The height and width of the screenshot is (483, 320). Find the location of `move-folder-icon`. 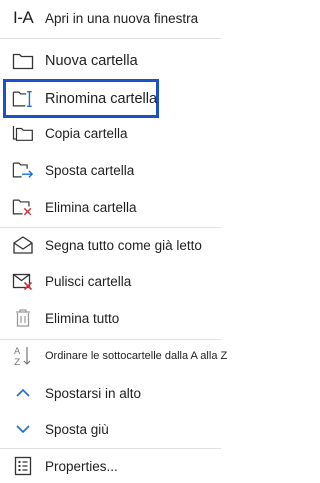

move-folder-icon is located at coordinates (23, 170).